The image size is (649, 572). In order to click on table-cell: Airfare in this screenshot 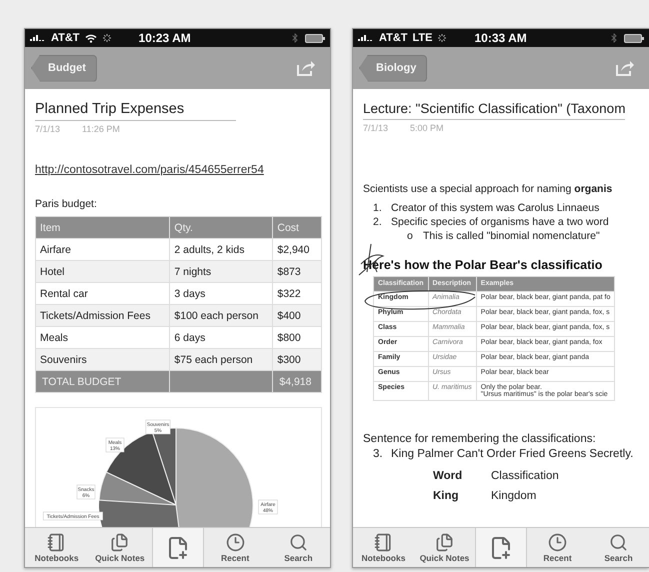, I will do `click(103, 249)`.